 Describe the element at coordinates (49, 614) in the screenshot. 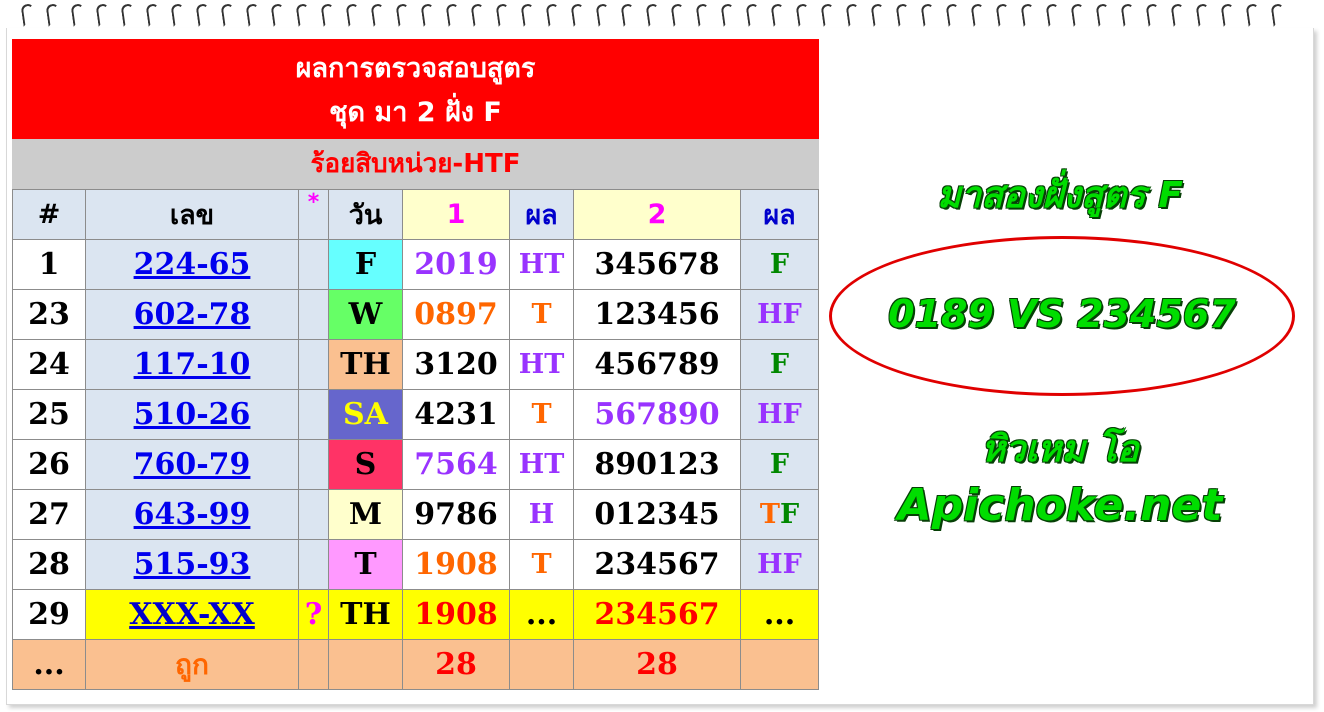

I see `row-no: 29` at that location.